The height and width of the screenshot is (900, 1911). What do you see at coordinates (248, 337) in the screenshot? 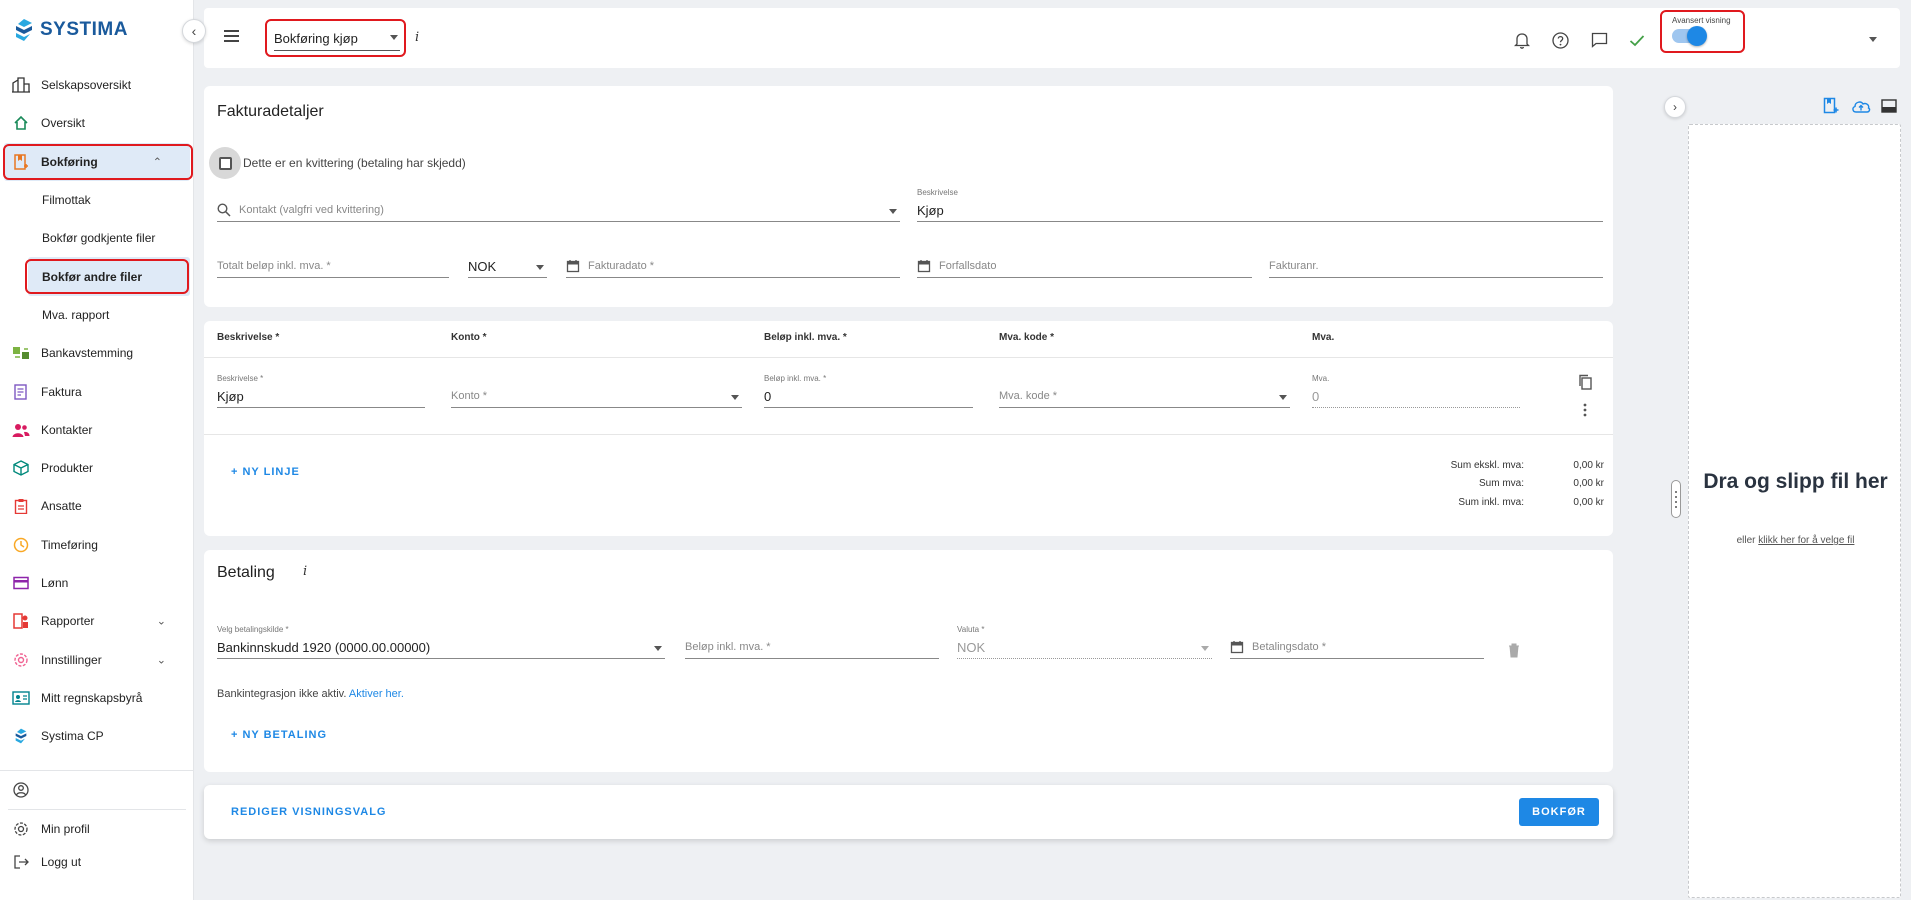
I see `column-header-description: Beskrivelse *` at bounding box center [248, 337].